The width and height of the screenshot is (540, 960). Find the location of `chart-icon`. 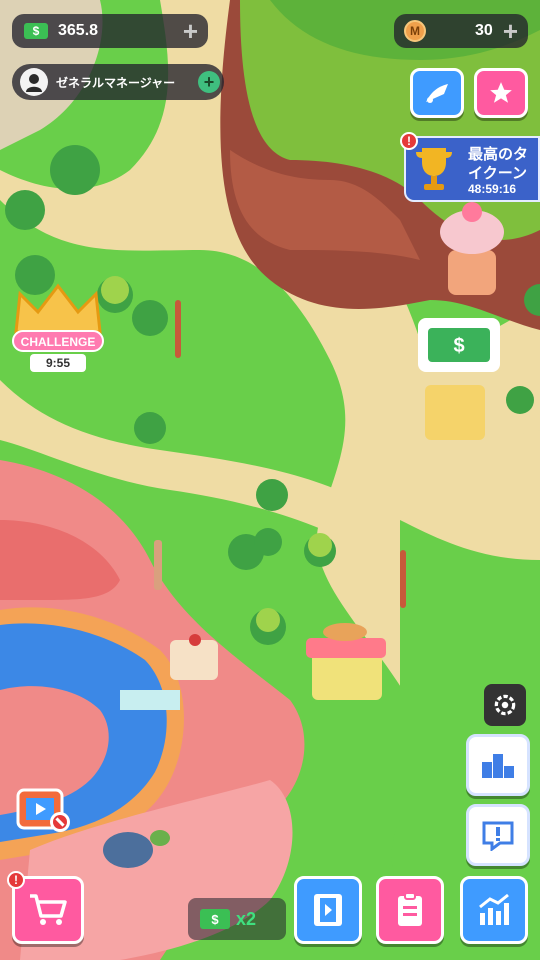

chart-icon is located at coordinates (494, 909).